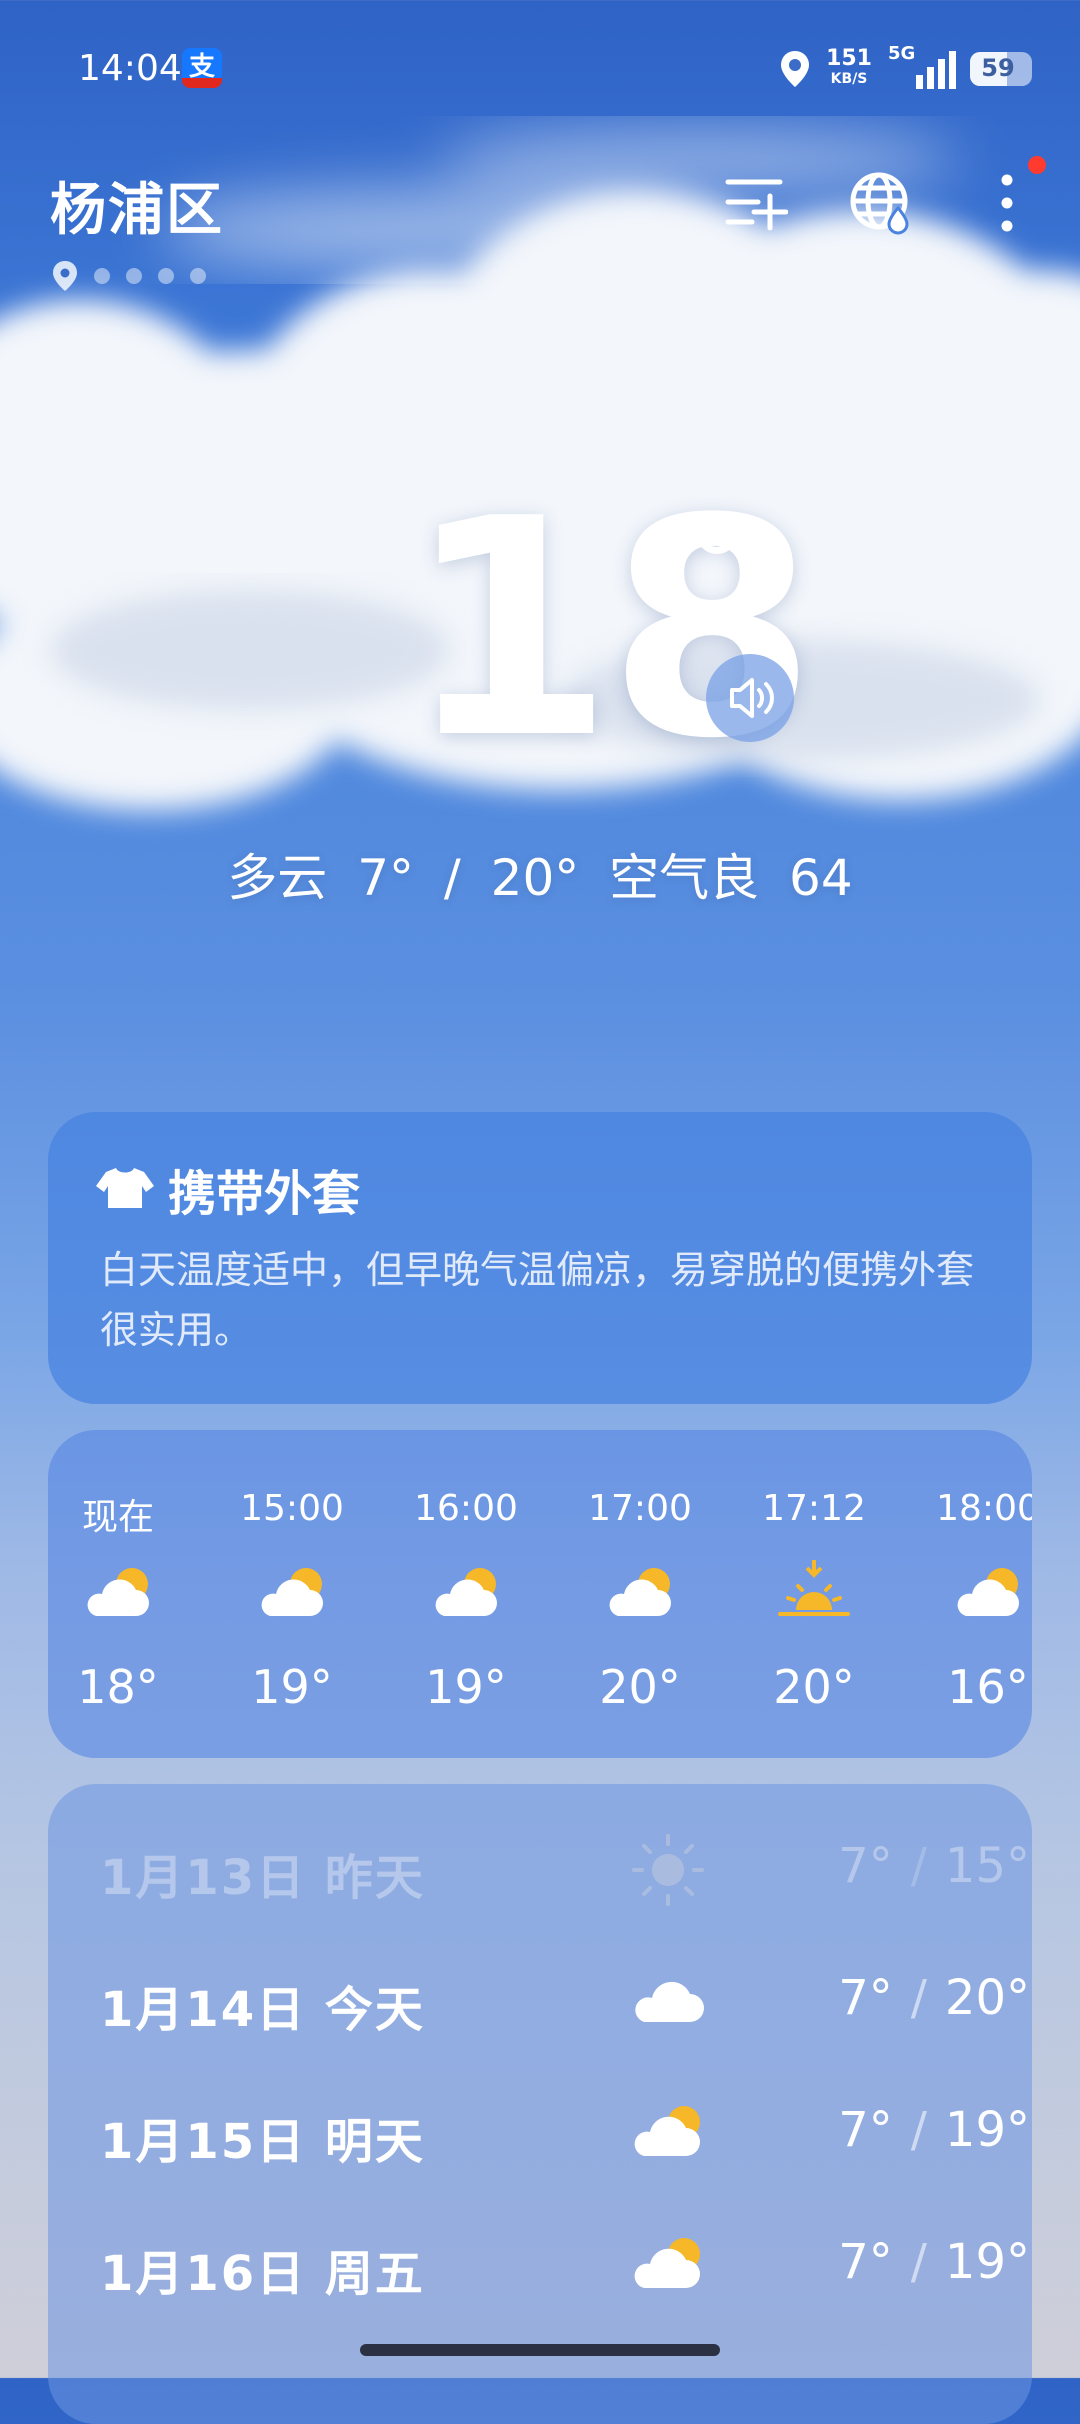  I want to click on sunset-icon, so click(814, 1588).